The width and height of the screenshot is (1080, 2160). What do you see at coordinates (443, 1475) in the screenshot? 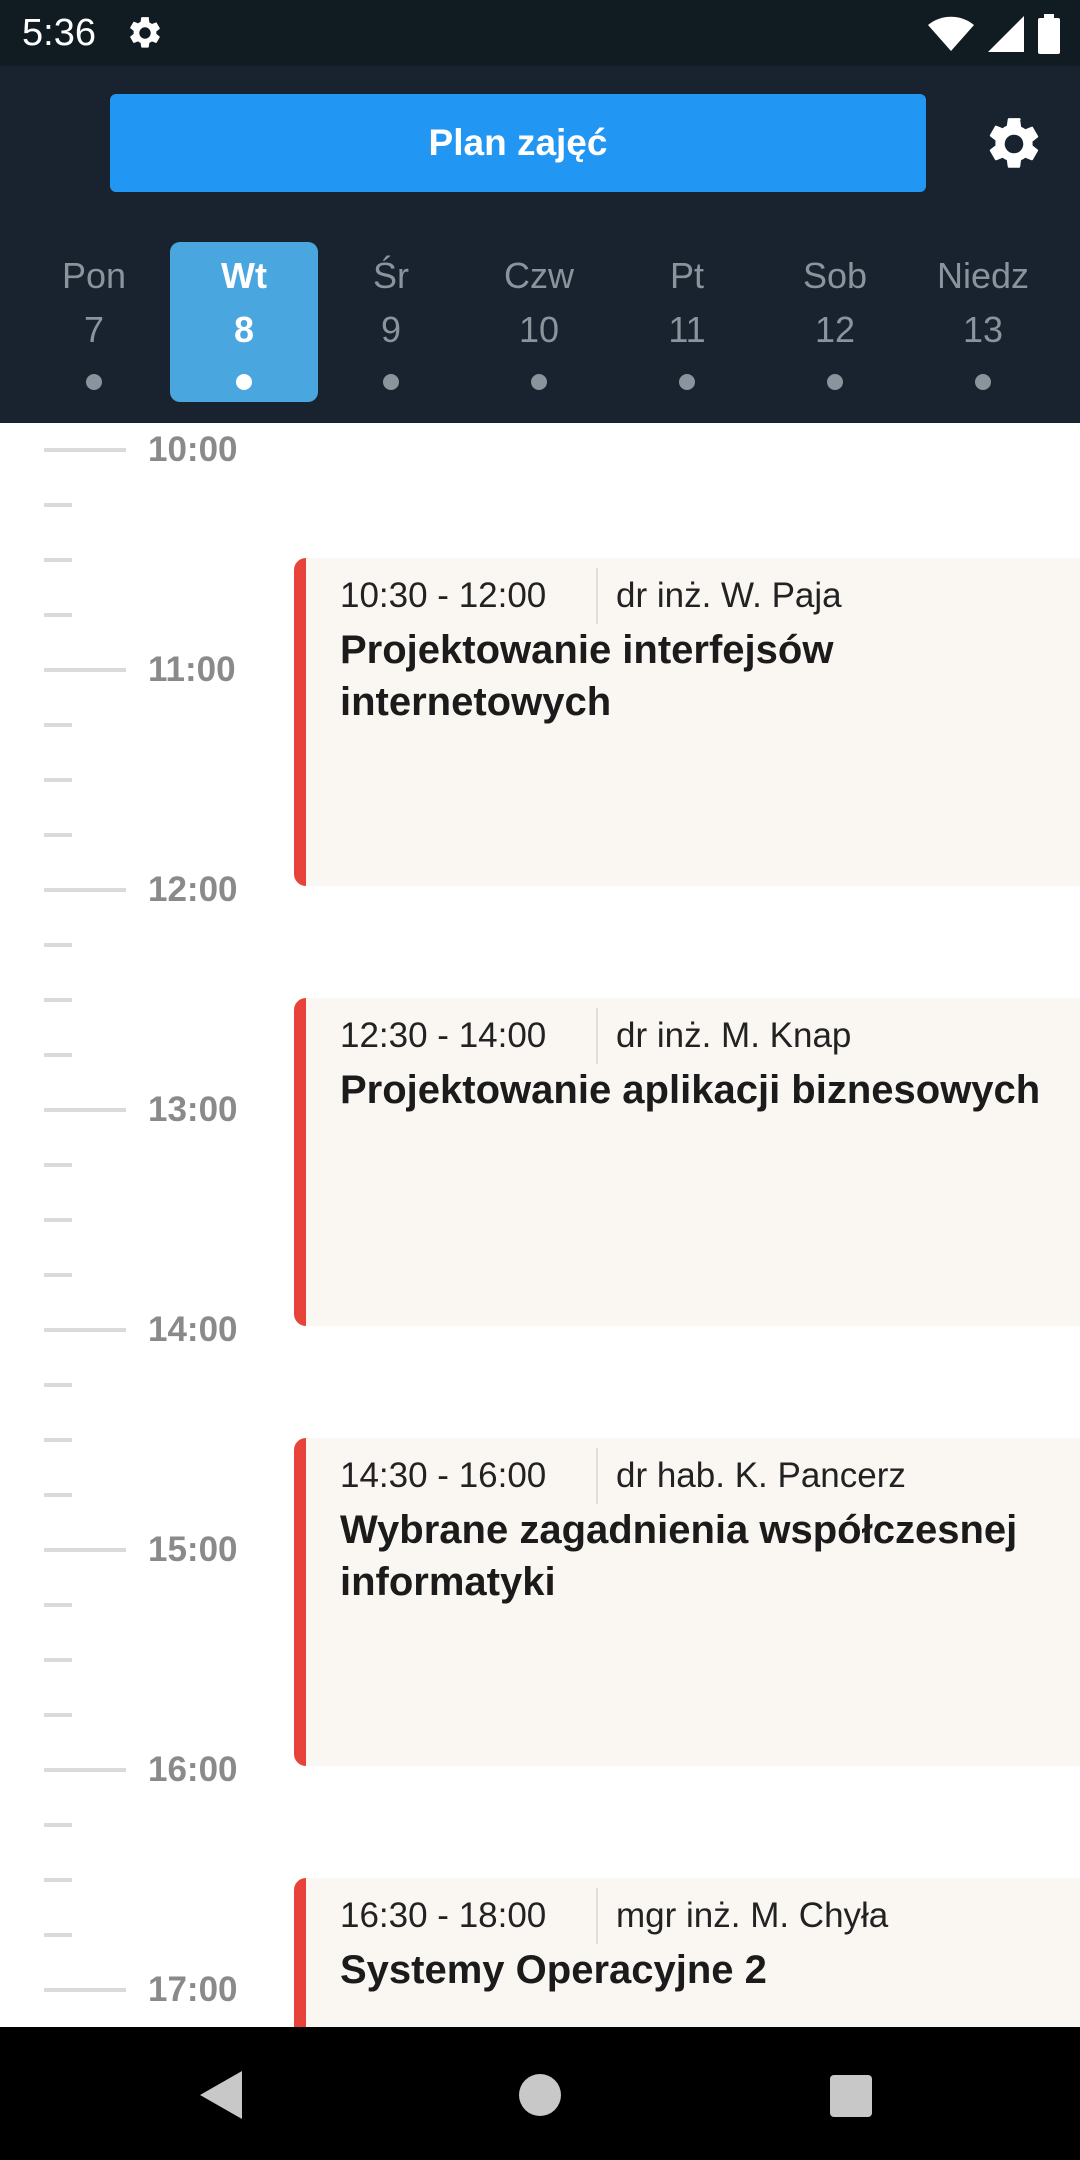
I see `event-time: 14:30 - 16:00` at bounding box center [443, 1475].